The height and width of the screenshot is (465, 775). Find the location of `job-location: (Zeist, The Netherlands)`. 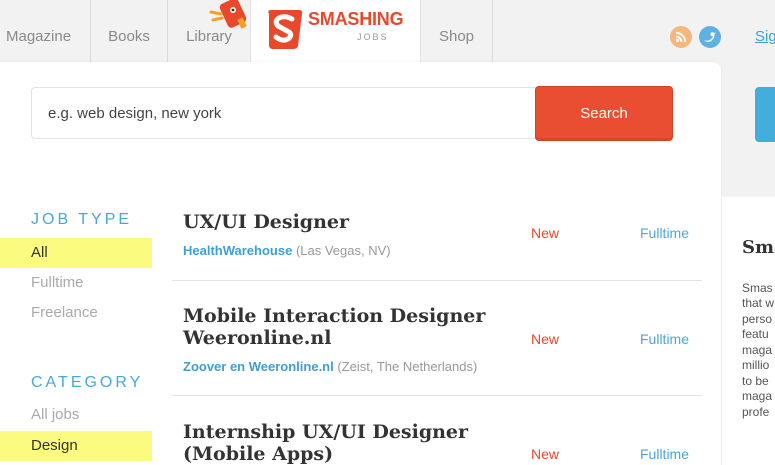

job-location: (Zeist, The Netherlands) is located at coordinates (407, 366).